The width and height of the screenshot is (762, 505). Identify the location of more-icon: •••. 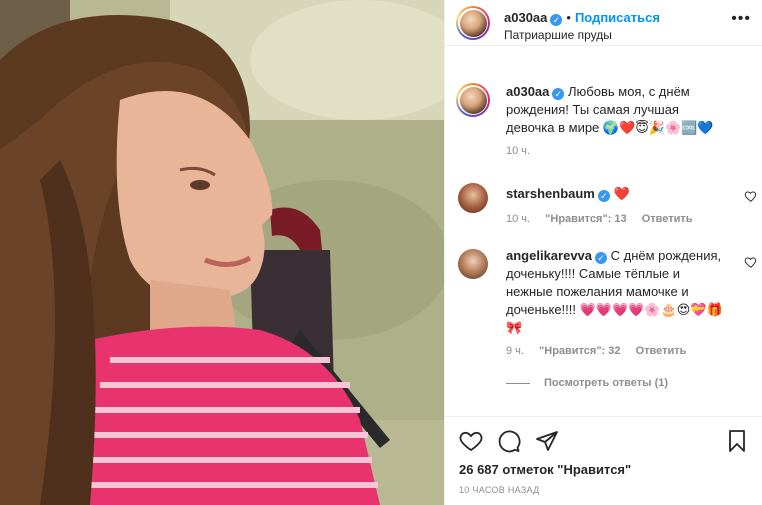
(741, 19).